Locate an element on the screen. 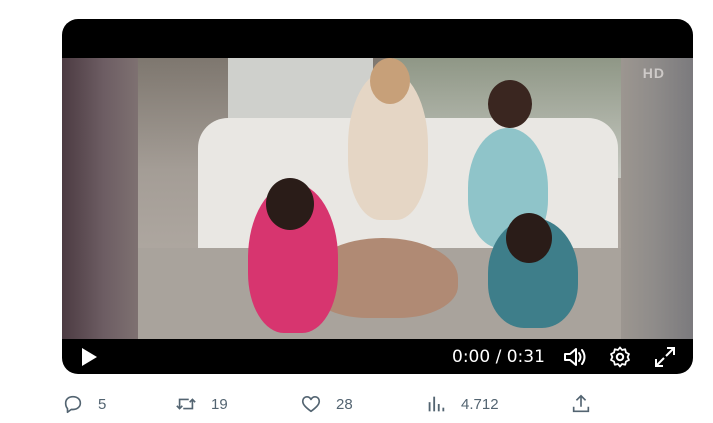 The width and height of the screenshot is (713, 423). views-count: 4.712 is located at coordinates (480, 404).